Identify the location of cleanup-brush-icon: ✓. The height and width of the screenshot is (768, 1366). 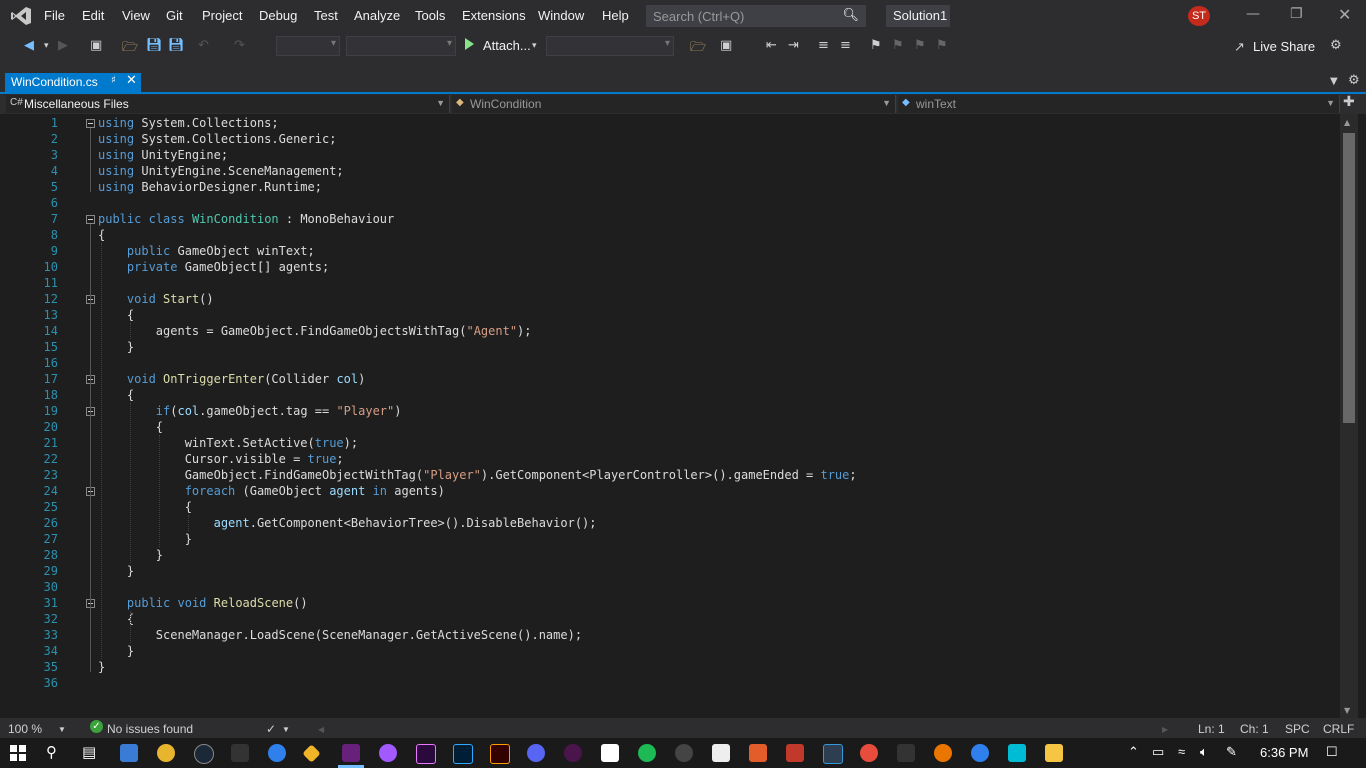
(271, 729).